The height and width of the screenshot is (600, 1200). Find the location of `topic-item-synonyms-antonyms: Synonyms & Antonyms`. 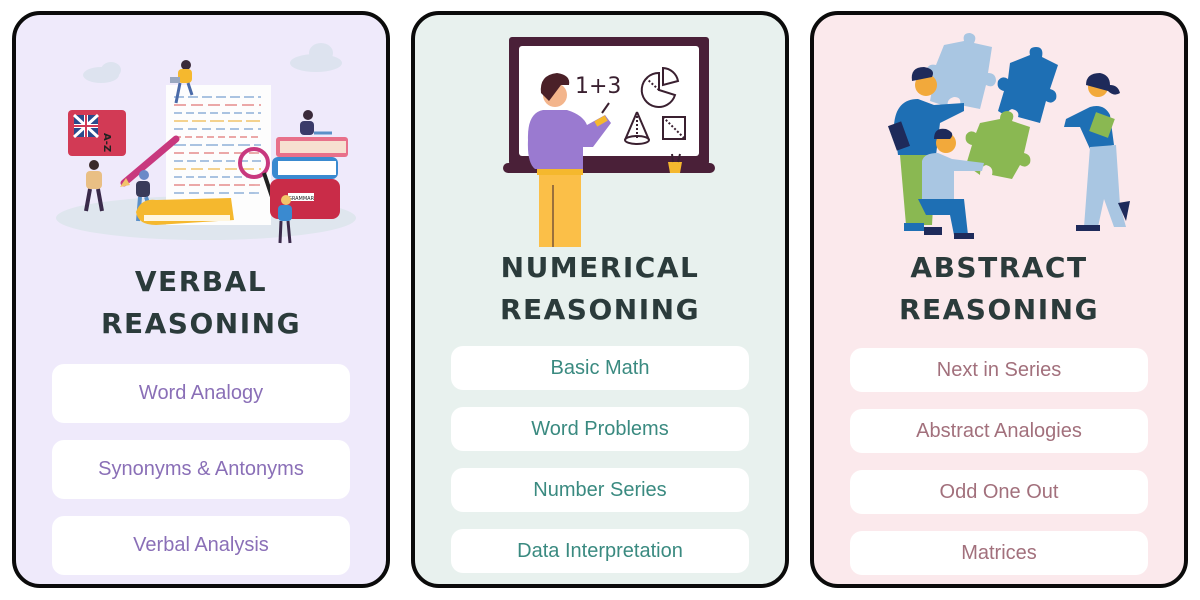

topic-item-synonyms-antonyms: Synonyms & Antonyms is located at coordinates (201, 469).